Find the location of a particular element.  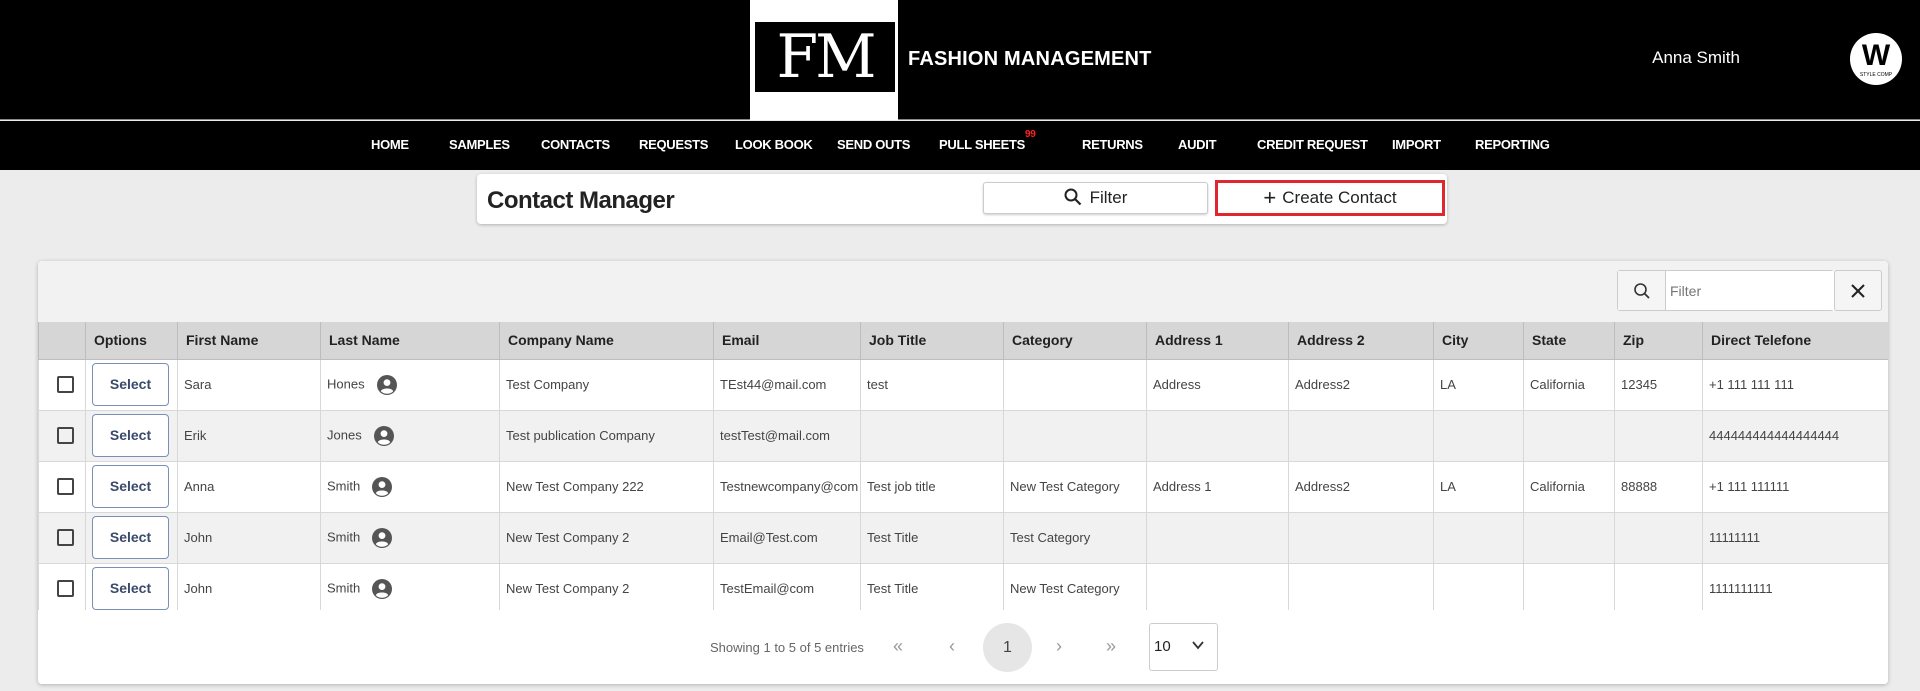

column-header: First Name is located at coordinates (249, 341).